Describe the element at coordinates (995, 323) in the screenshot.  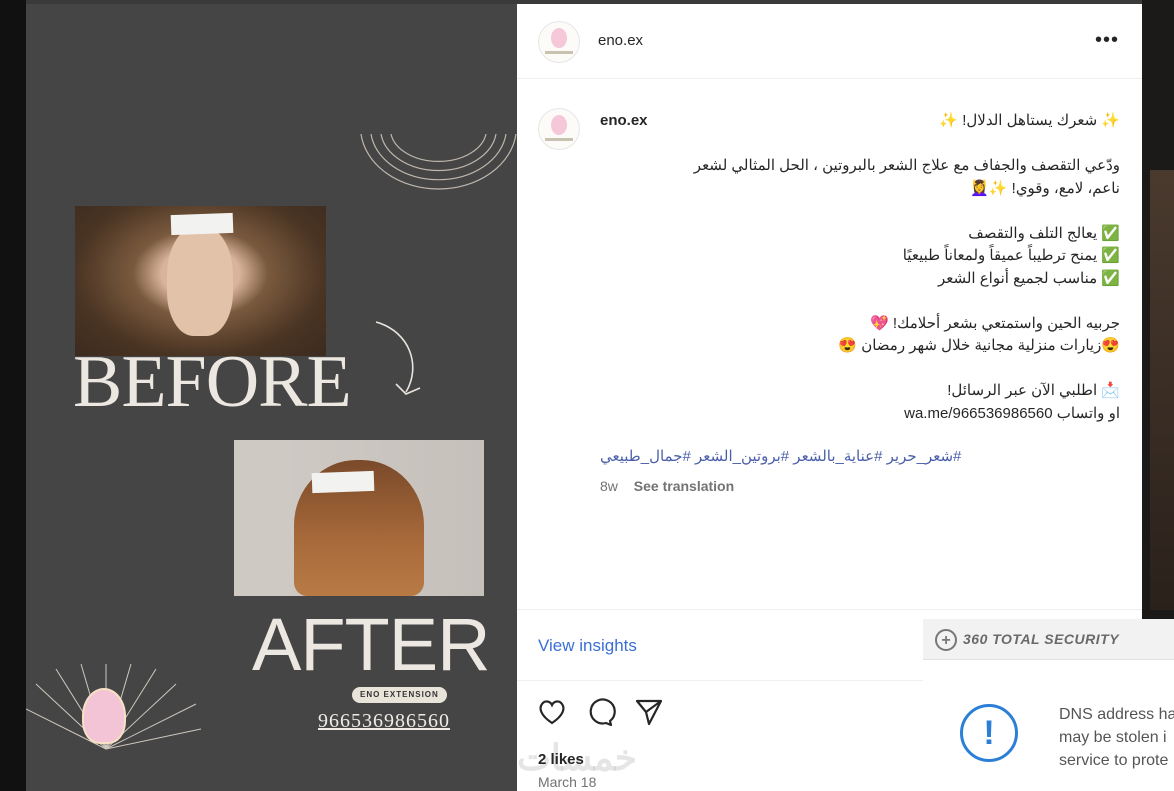
I see `caption-line: جربيه الحين واستمتعي بشعر أحلامك! 💖` at that location.